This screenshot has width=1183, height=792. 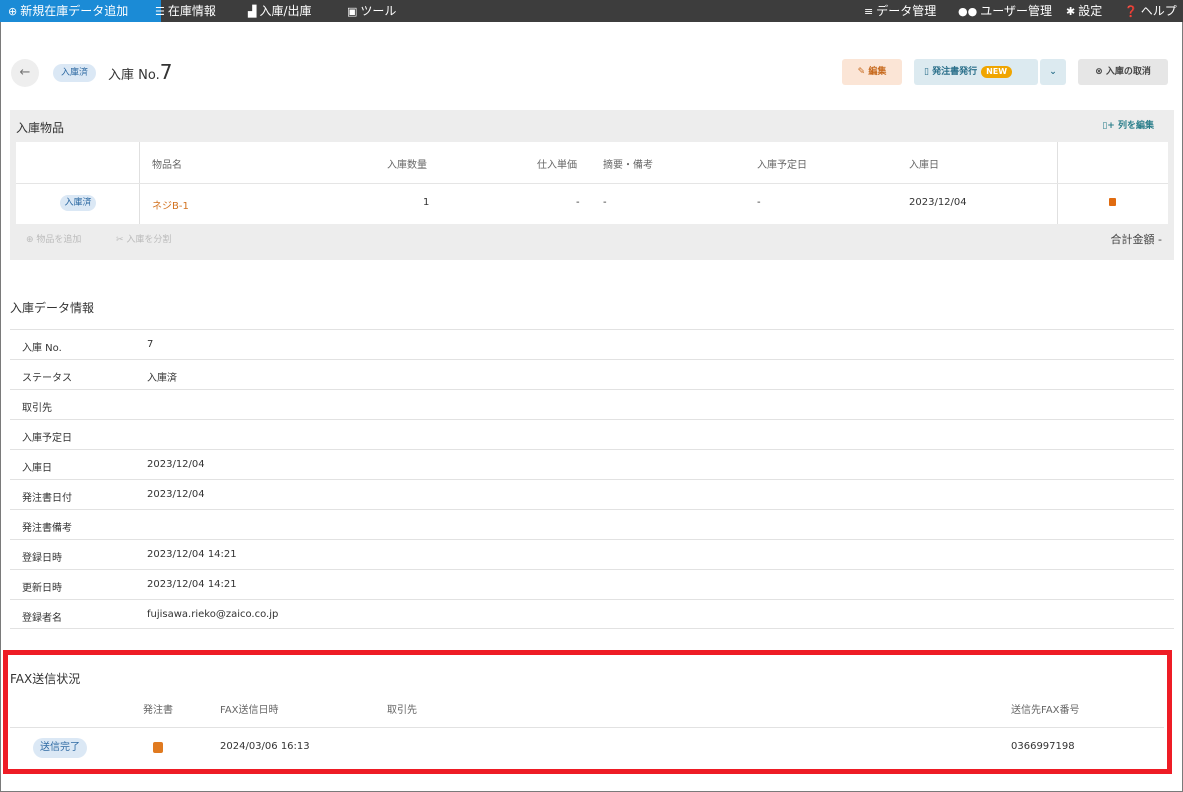 What do you see at coordinates (37, 408) in the screenshot?
I see `info-key: 取引先` at bounding box center [37, 408].